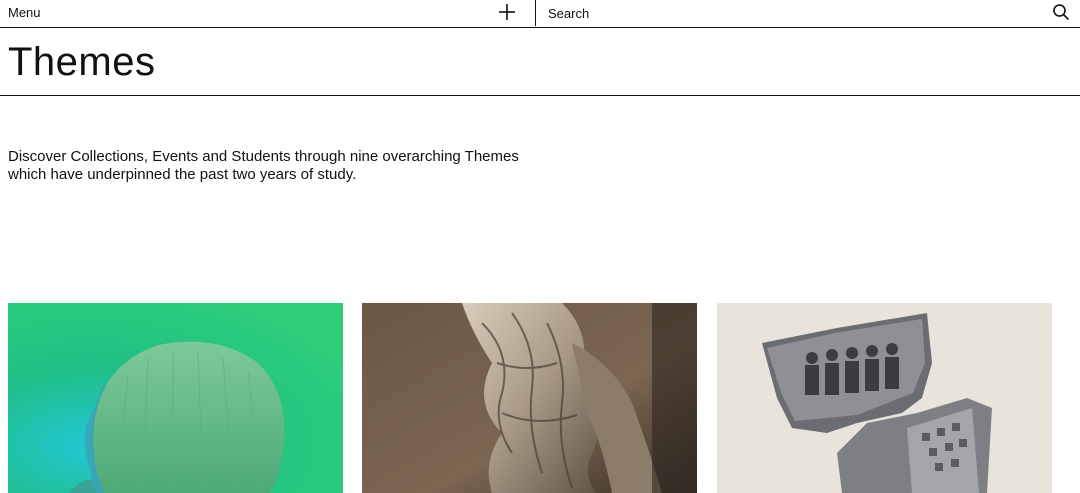 Image resolution: width=1080 pixels, height=493 pixels. Describe the element at coordinates (24, 13) in the screenshot. I see `menu-button: Menu` at that location.